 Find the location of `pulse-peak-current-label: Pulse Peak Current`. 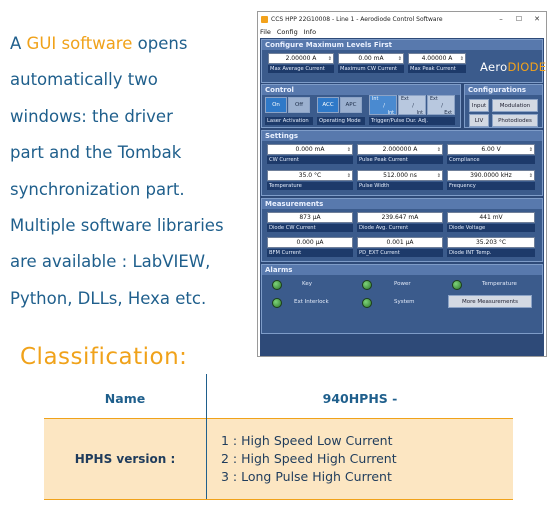

pulse-peak-current-label: Pulse Peak Current is located at coordinates (400, 160).